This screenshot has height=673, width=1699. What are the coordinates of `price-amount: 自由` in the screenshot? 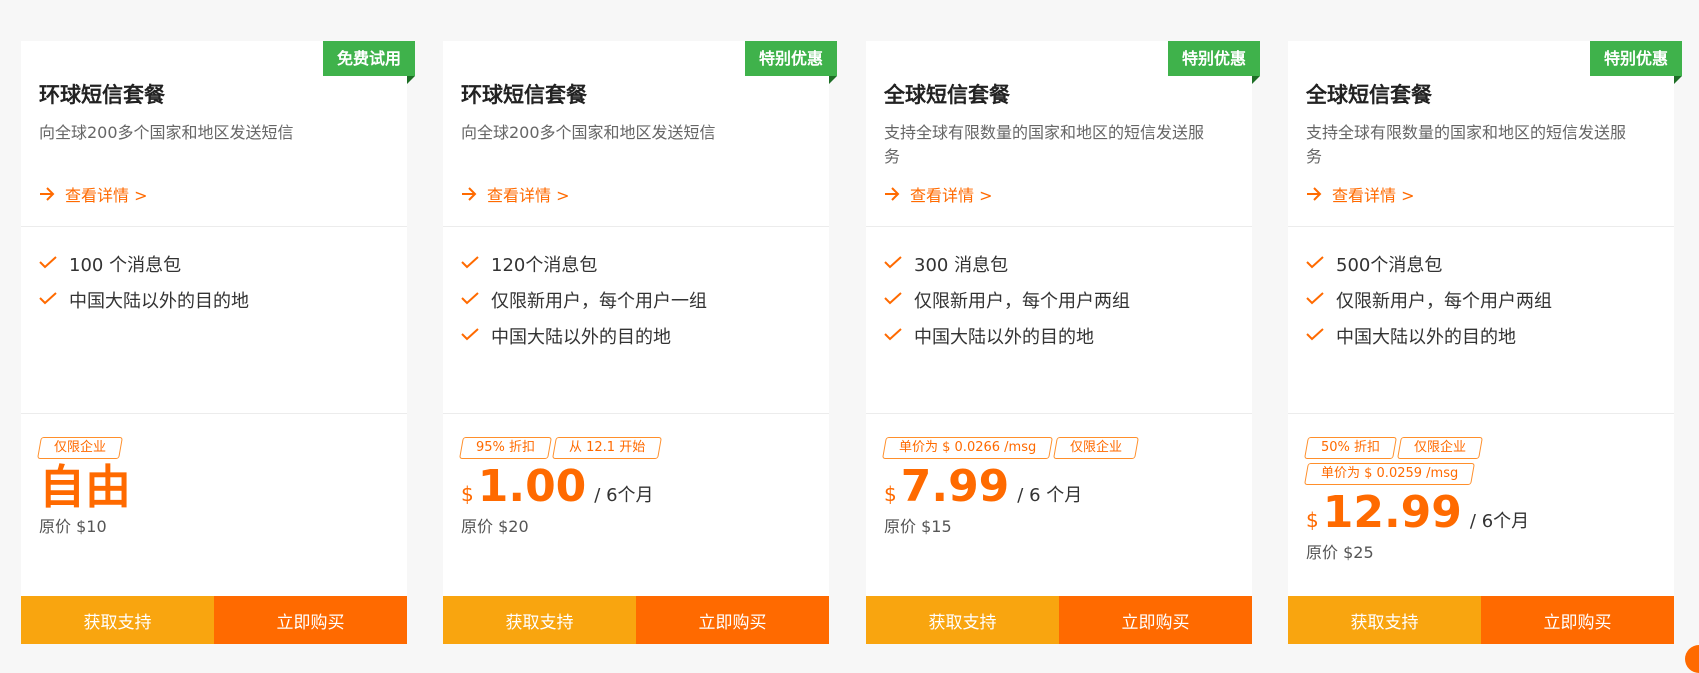 It's located at (85, 487).